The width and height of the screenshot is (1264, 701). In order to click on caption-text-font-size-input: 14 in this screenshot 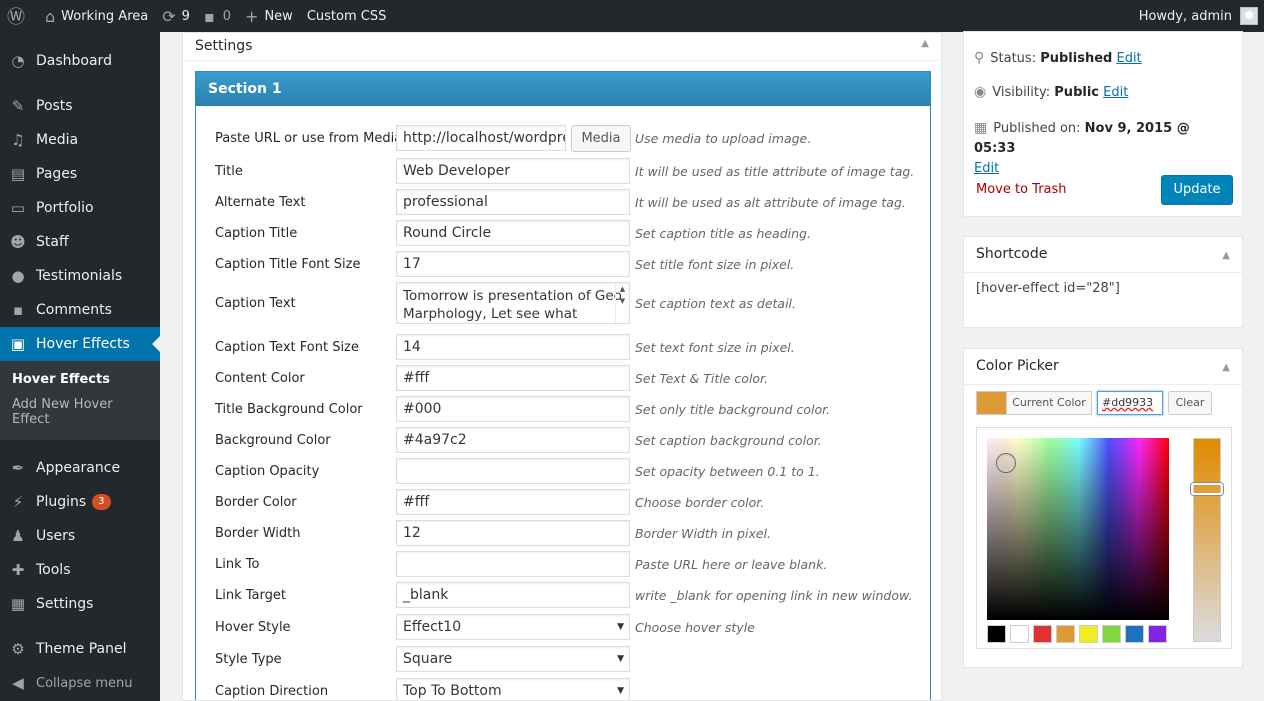, I will do `click(513, 347)`.